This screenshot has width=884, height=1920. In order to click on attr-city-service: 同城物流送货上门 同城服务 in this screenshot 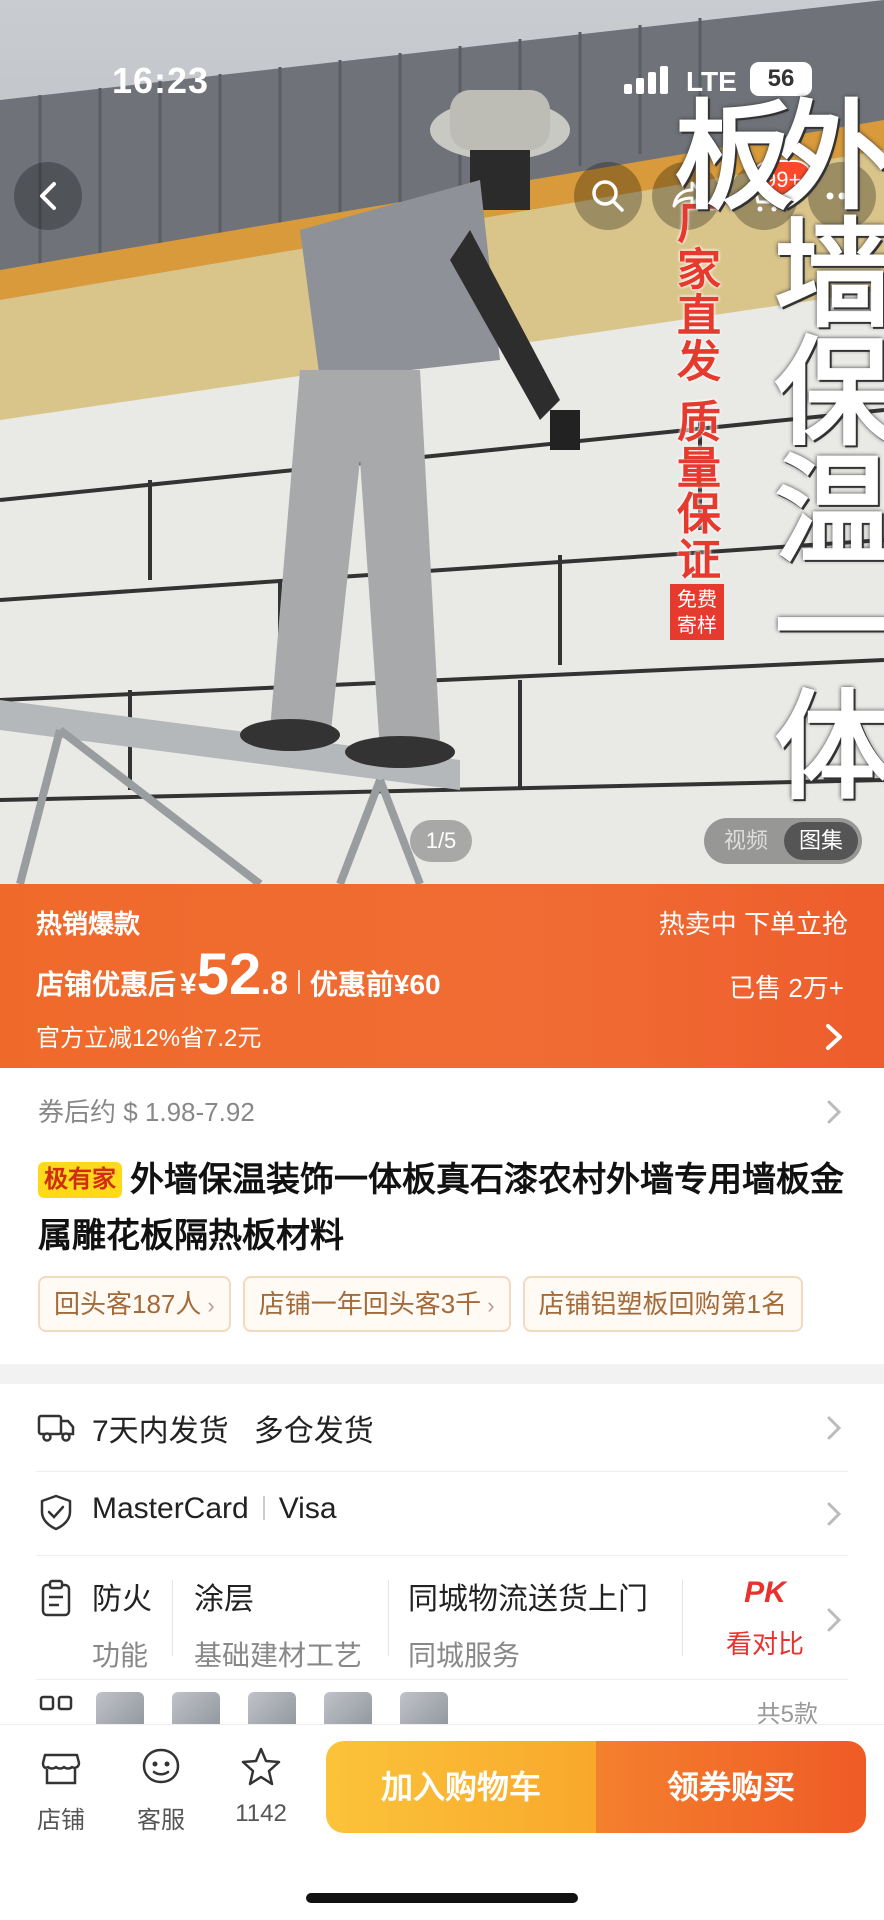, I will do `click(528, 1624)`.